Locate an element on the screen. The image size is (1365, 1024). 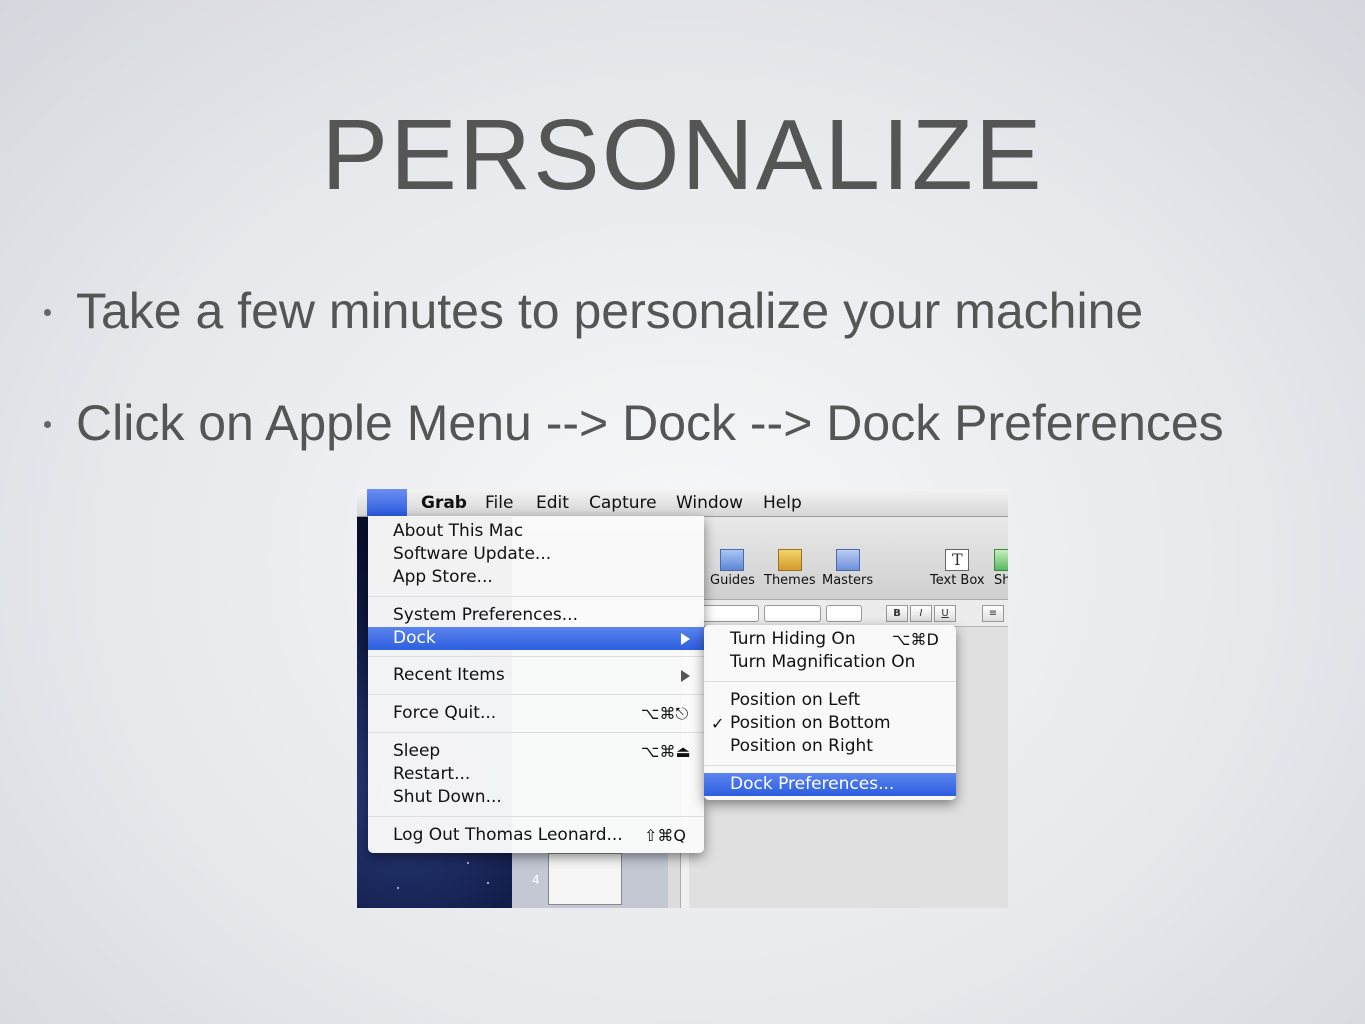
themes-icon is located at coordinates (789, 560).